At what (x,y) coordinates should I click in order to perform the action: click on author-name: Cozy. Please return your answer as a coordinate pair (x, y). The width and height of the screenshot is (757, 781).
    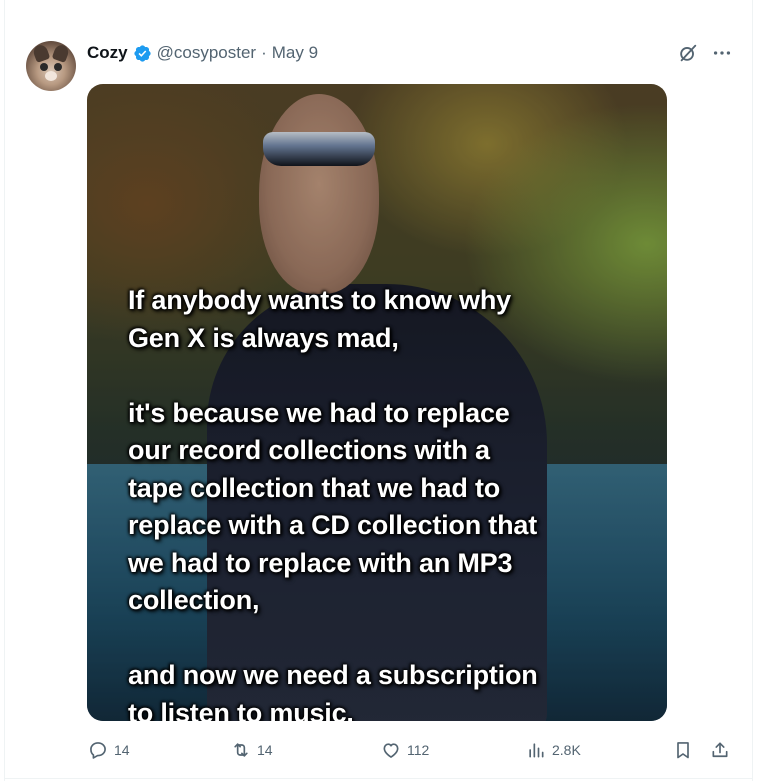
    Looking at the image, I should click on (107, 53).